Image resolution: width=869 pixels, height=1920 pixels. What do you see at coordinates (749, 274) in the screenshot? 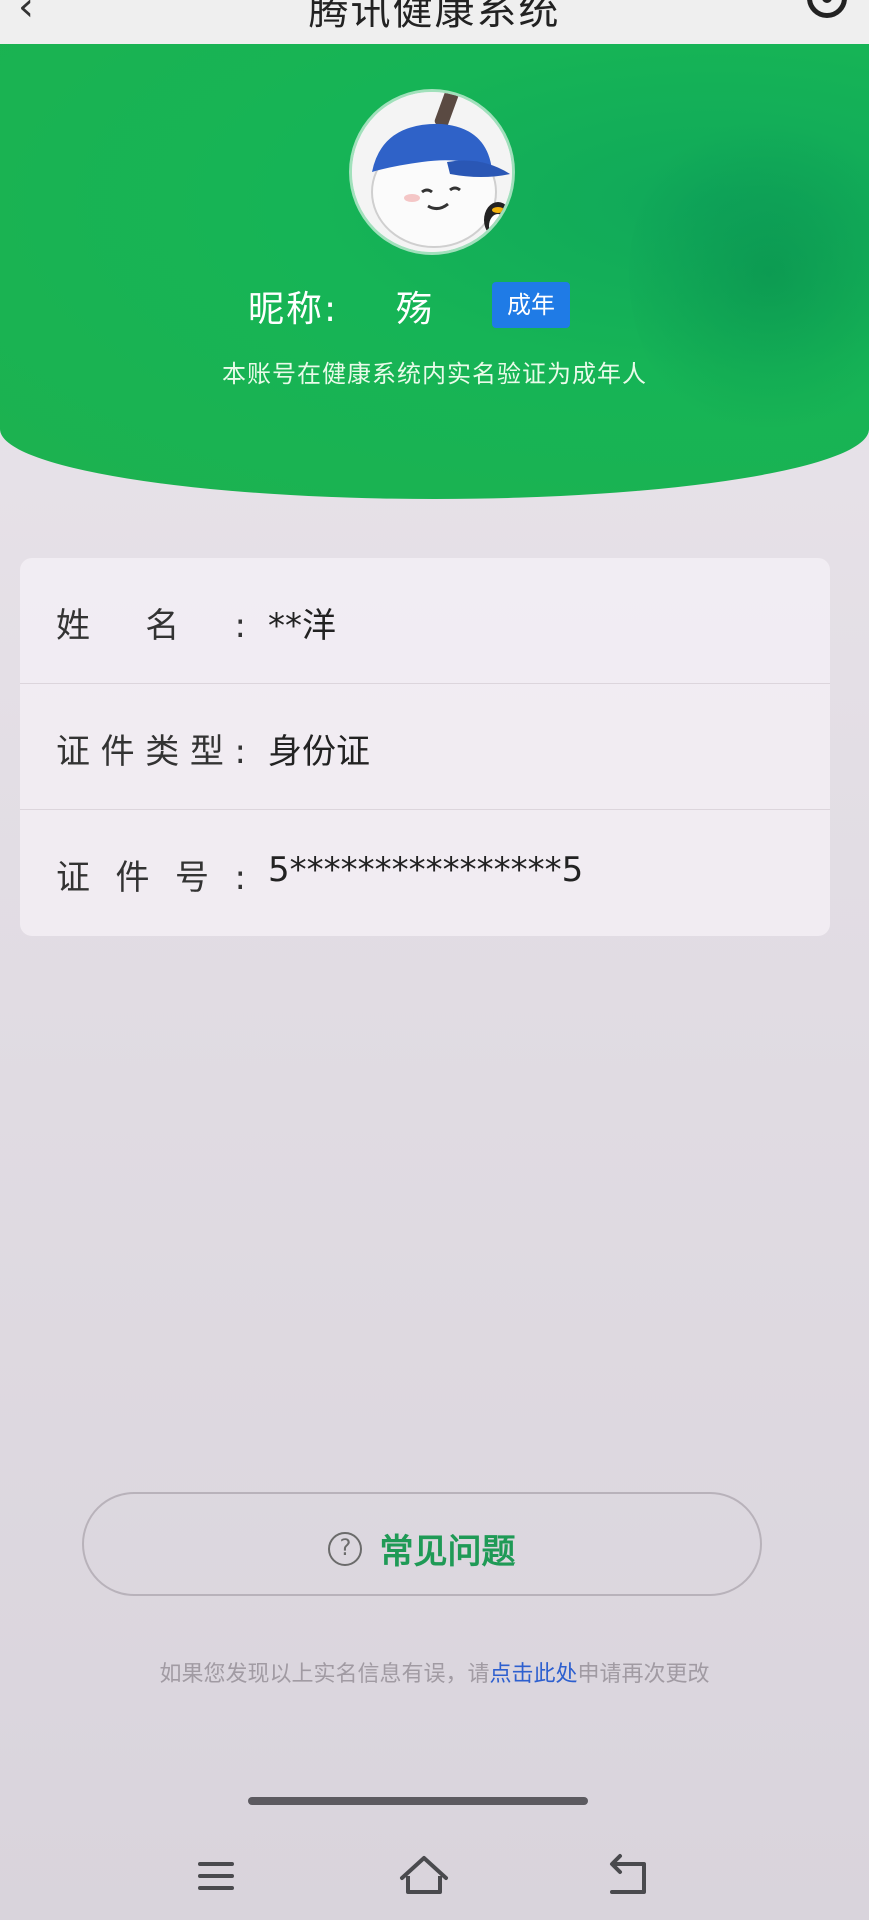
I see `header-decoration` at bounding box center [749, 274].